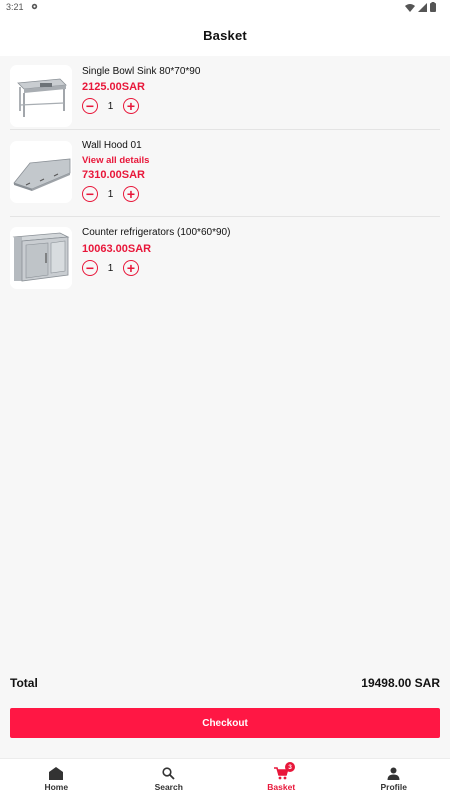  What do you see at coordinates (281, 787) in the screenshot?
I see `nav-basket-label: Basket` at bounding box center [281, 787].